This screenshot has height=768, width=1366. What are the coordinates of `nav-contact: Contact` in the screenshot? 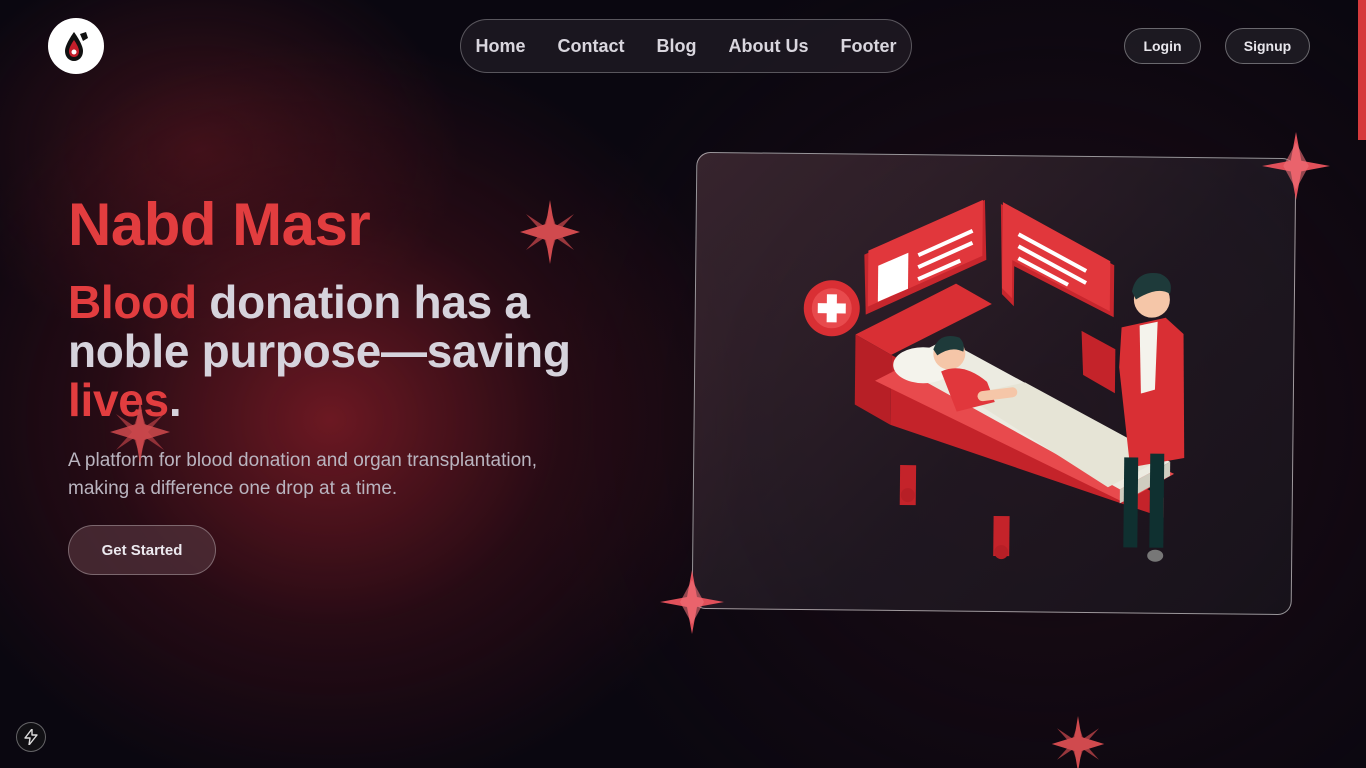 It's located at (591, 46).